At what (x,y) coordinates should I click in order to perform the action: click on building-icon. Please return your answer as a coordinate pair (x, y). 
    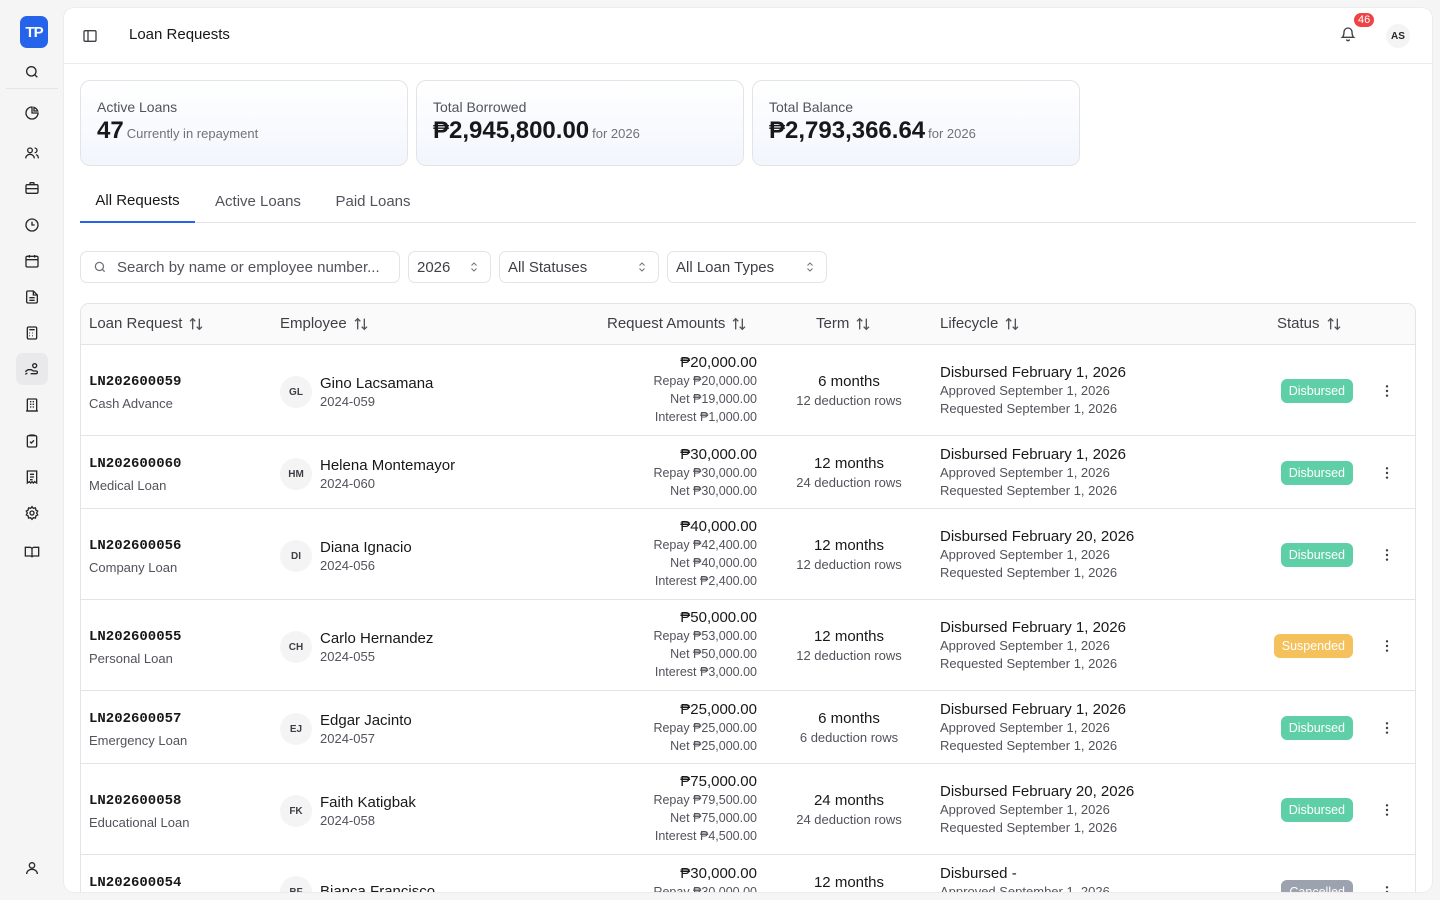
    Looking at the image, I should click on (32, 405).